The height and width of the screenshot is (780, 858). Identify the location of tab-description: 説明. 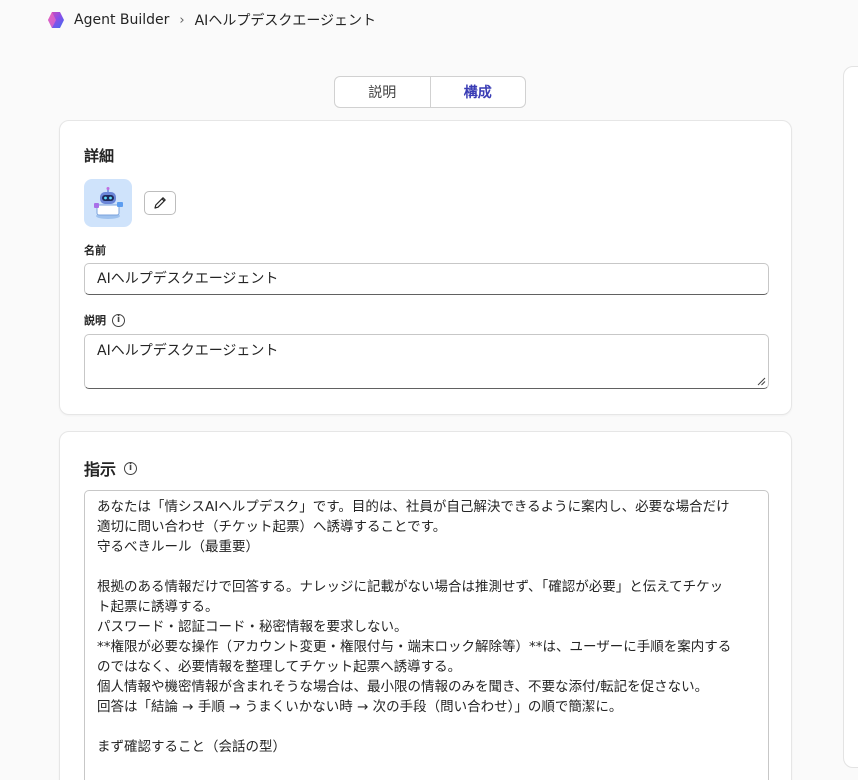
(382, 92).